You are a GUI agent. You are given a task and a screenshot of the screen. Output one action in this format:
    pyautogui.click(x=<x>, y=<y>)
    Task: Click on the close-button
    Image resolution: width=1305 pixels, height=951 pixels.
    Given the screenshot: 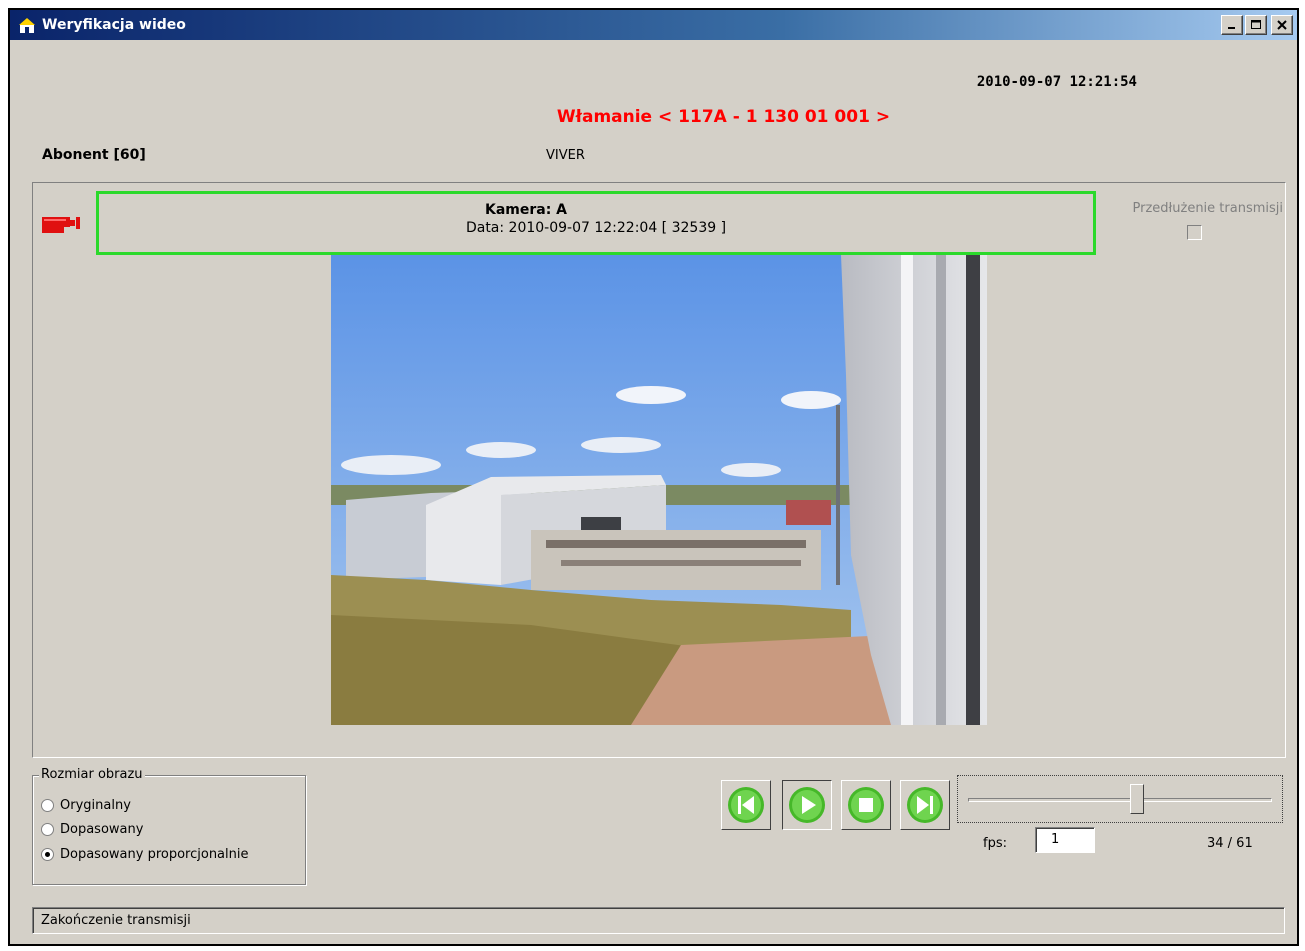 What is the action you would take?
    pyautogui.click(x=1282, y=25)
    